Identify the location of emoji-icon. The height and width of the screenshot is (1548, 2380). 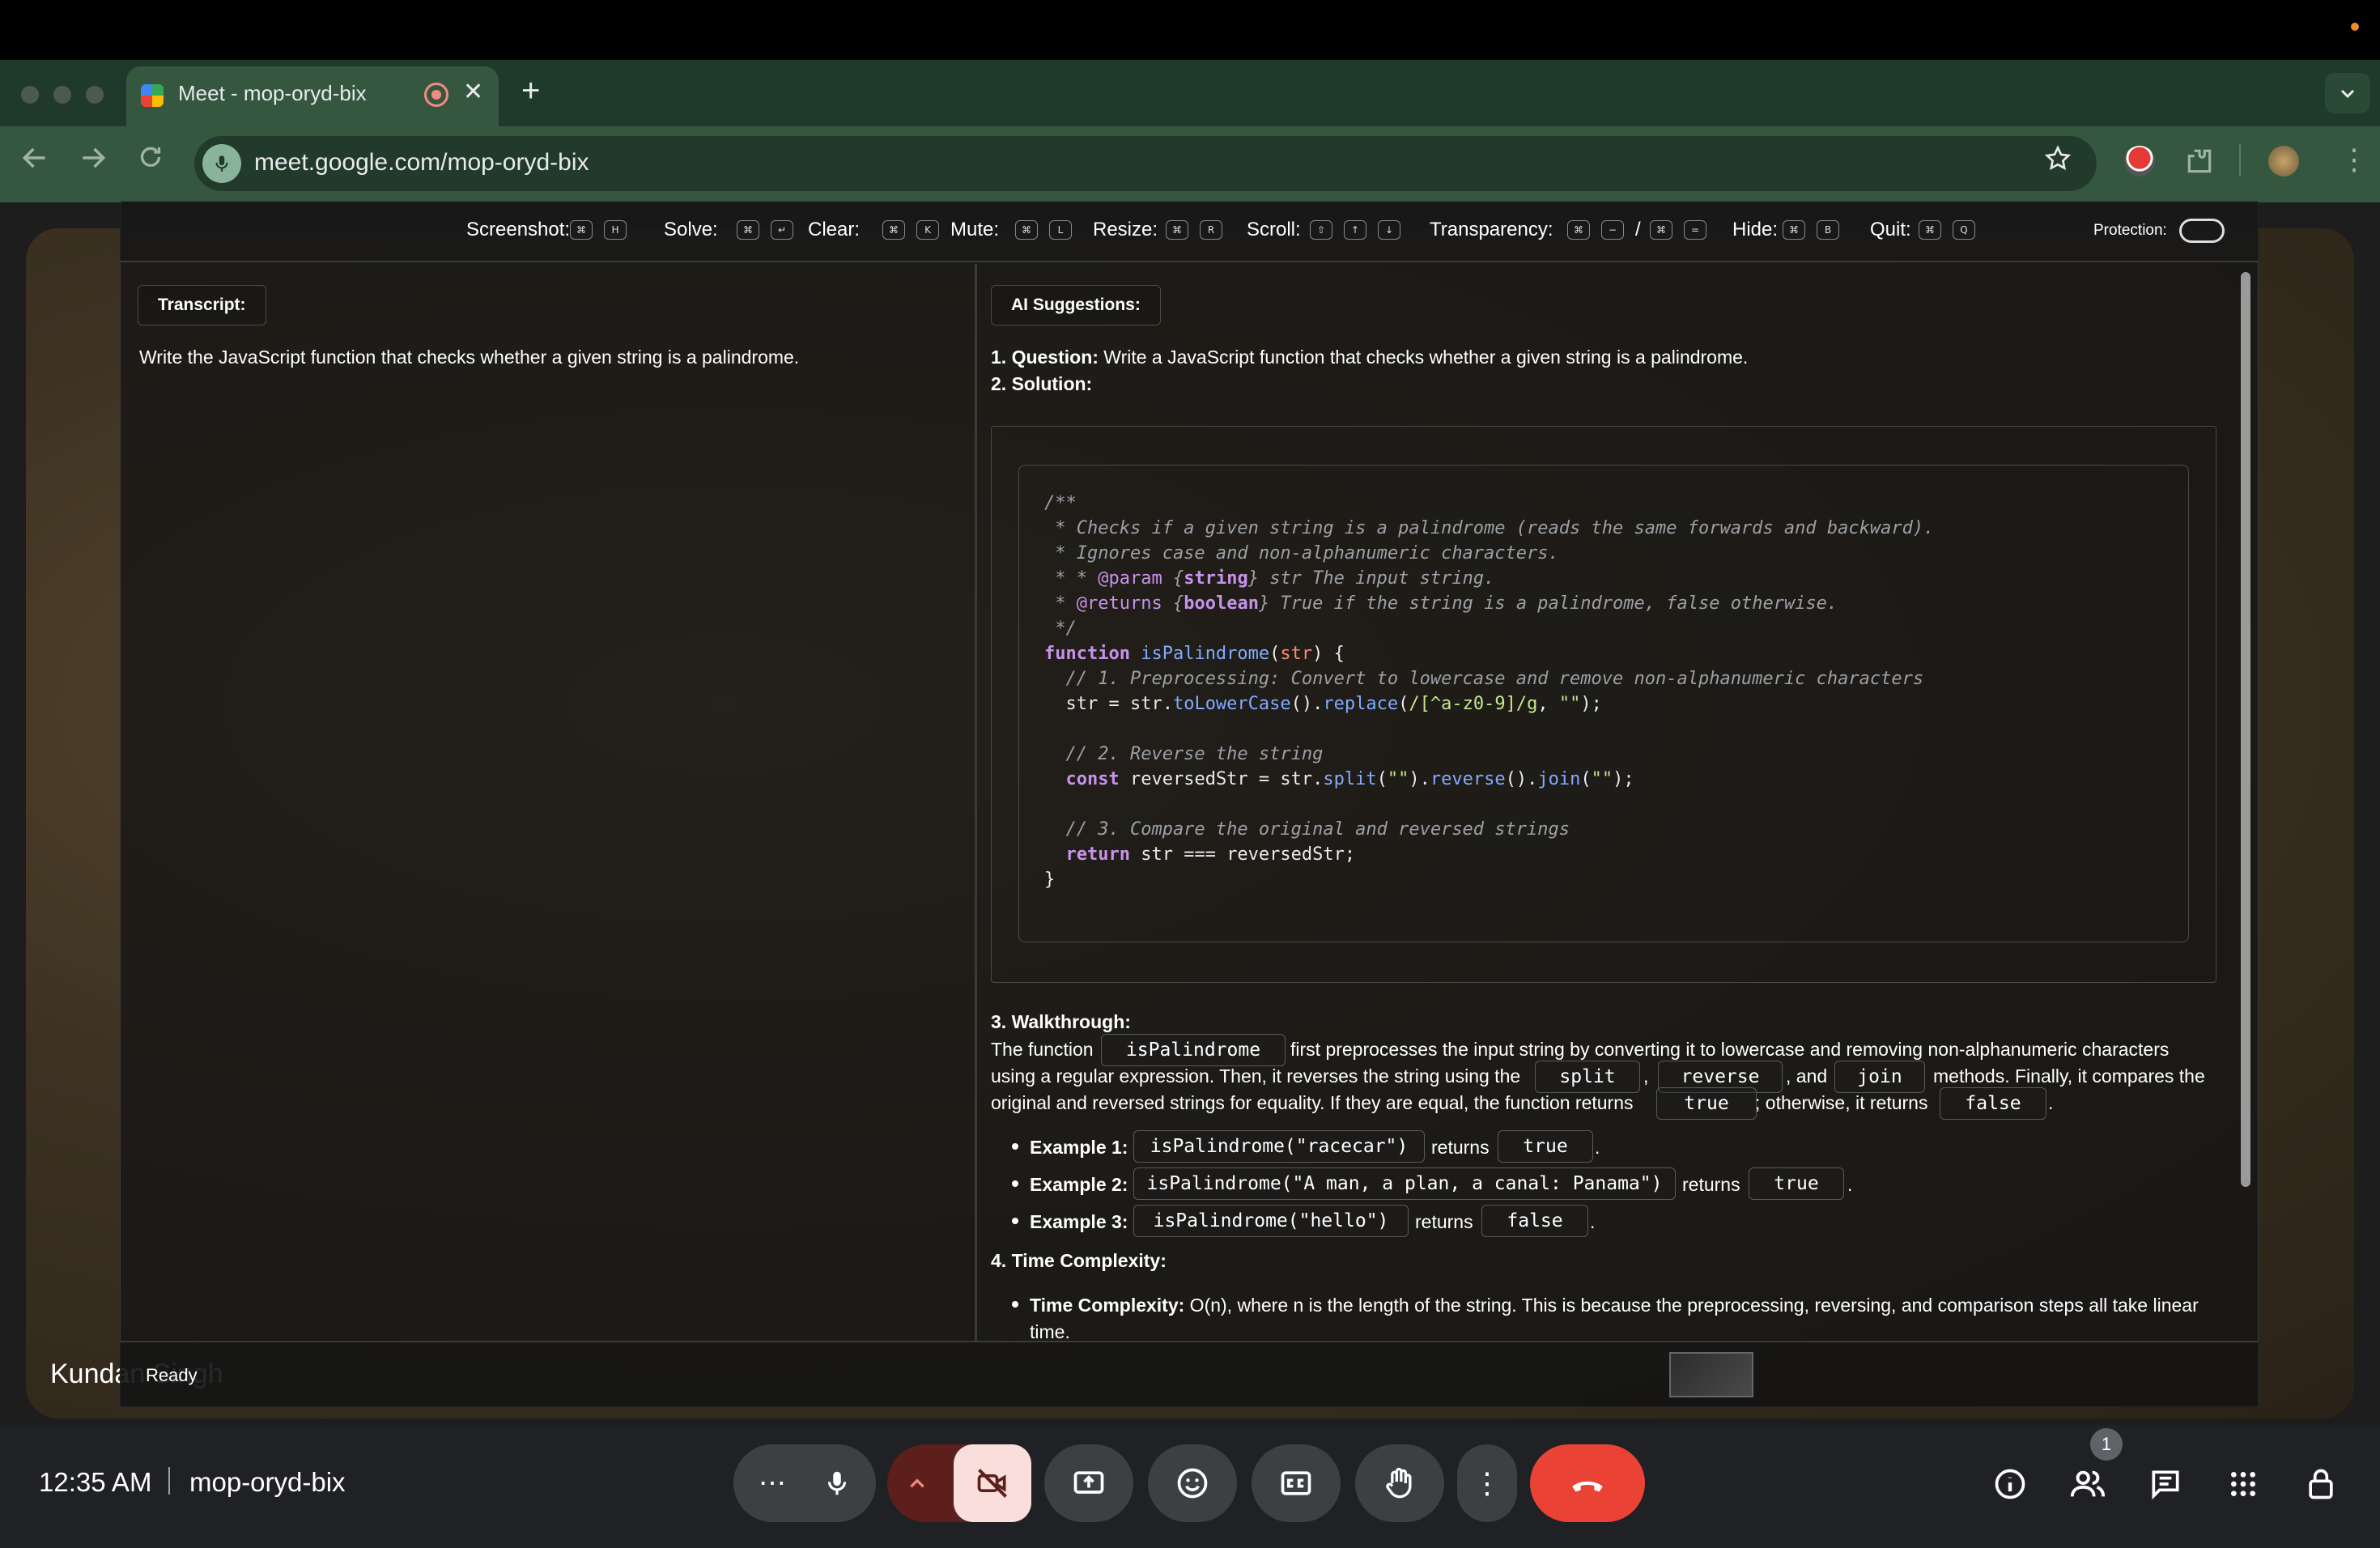
(1193, 1483).